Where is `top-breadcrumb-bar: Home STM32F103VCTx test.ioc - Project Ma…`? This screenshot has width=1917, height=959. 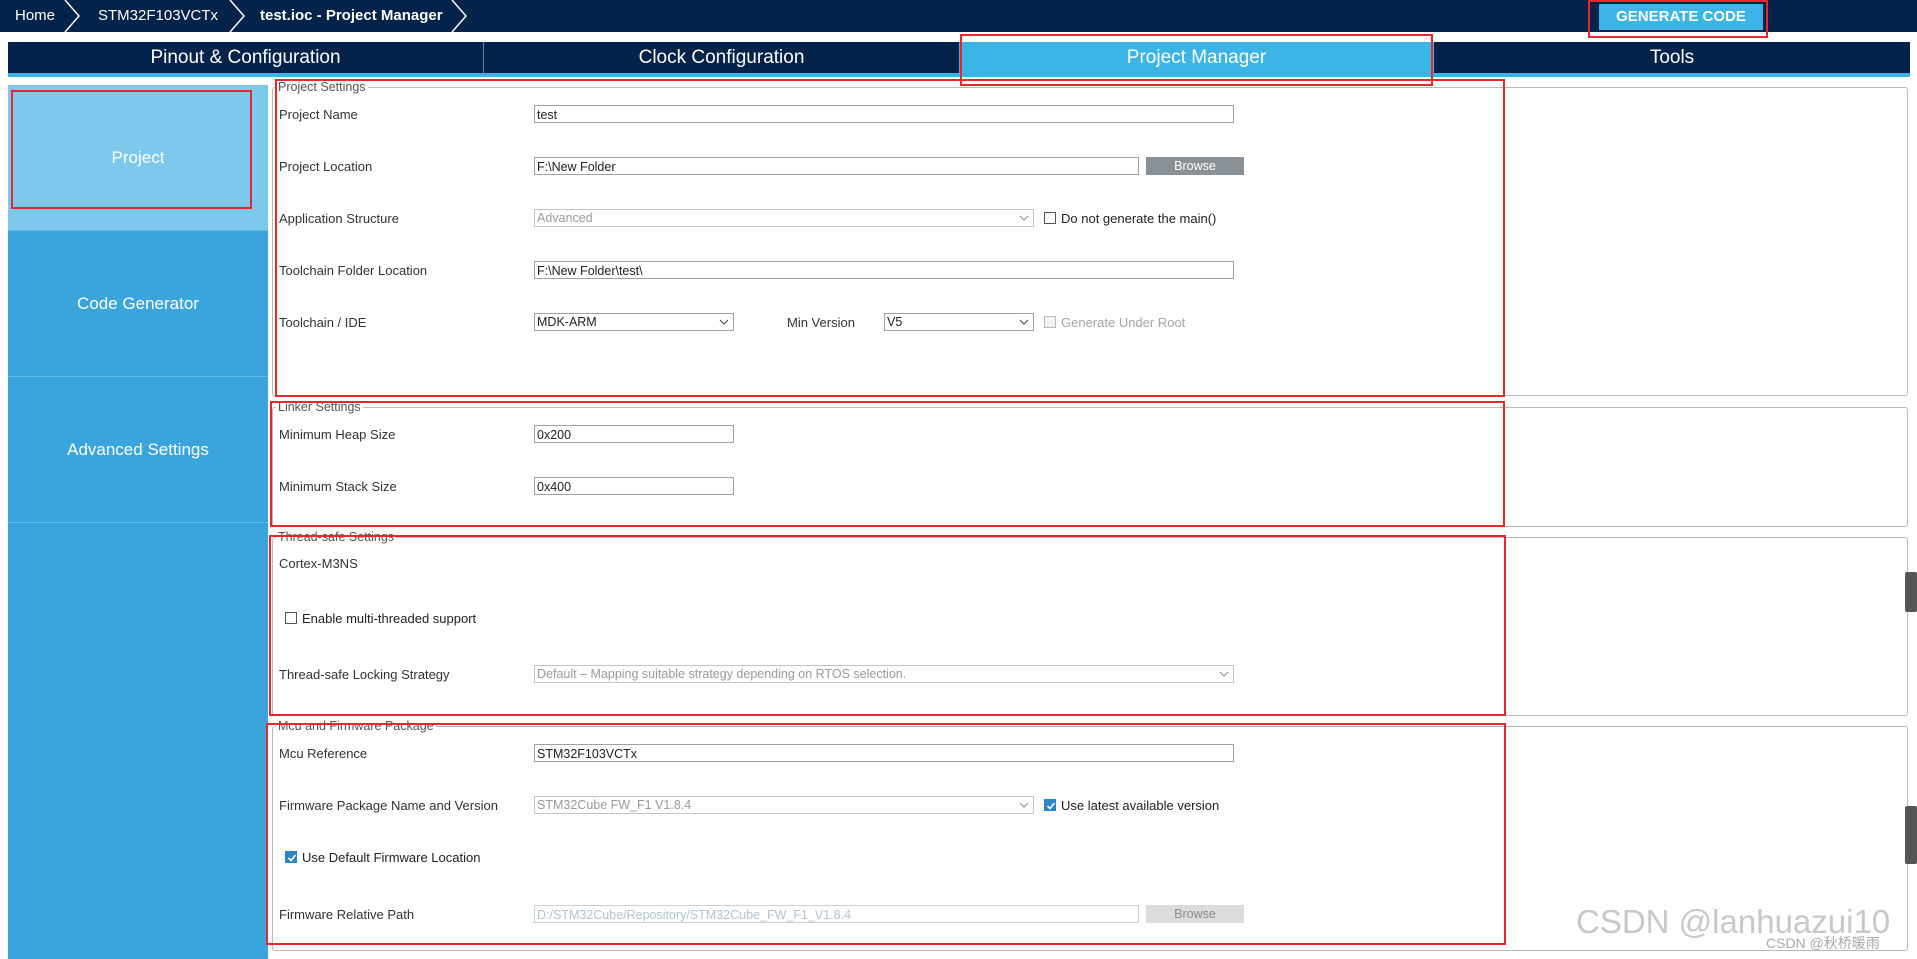 top-breadcrumb-bar: Home STM32F103VCTx test.ioc - Project Ma… is located at coordinates (958, 16).